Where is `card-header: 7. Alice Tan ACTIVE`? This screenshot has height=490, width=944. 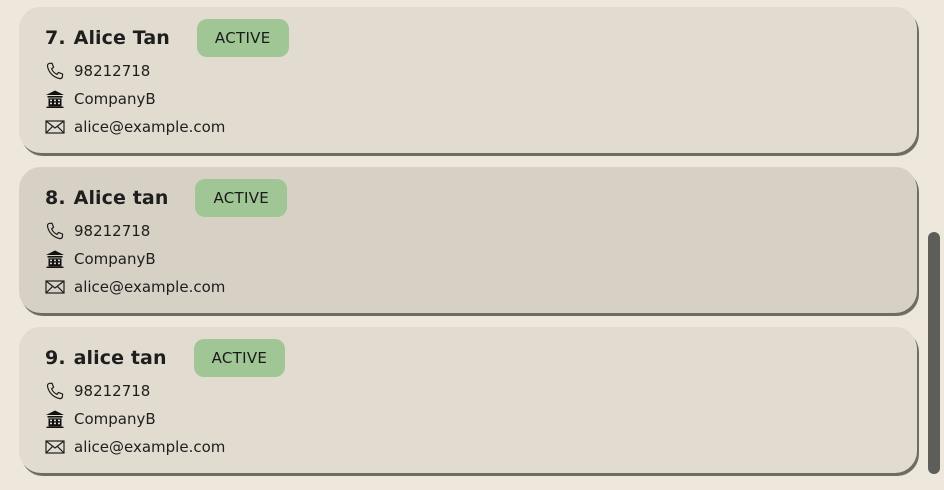
card-header: 7. Alice Tan ACTIVE is located at coordinates (167, 38).